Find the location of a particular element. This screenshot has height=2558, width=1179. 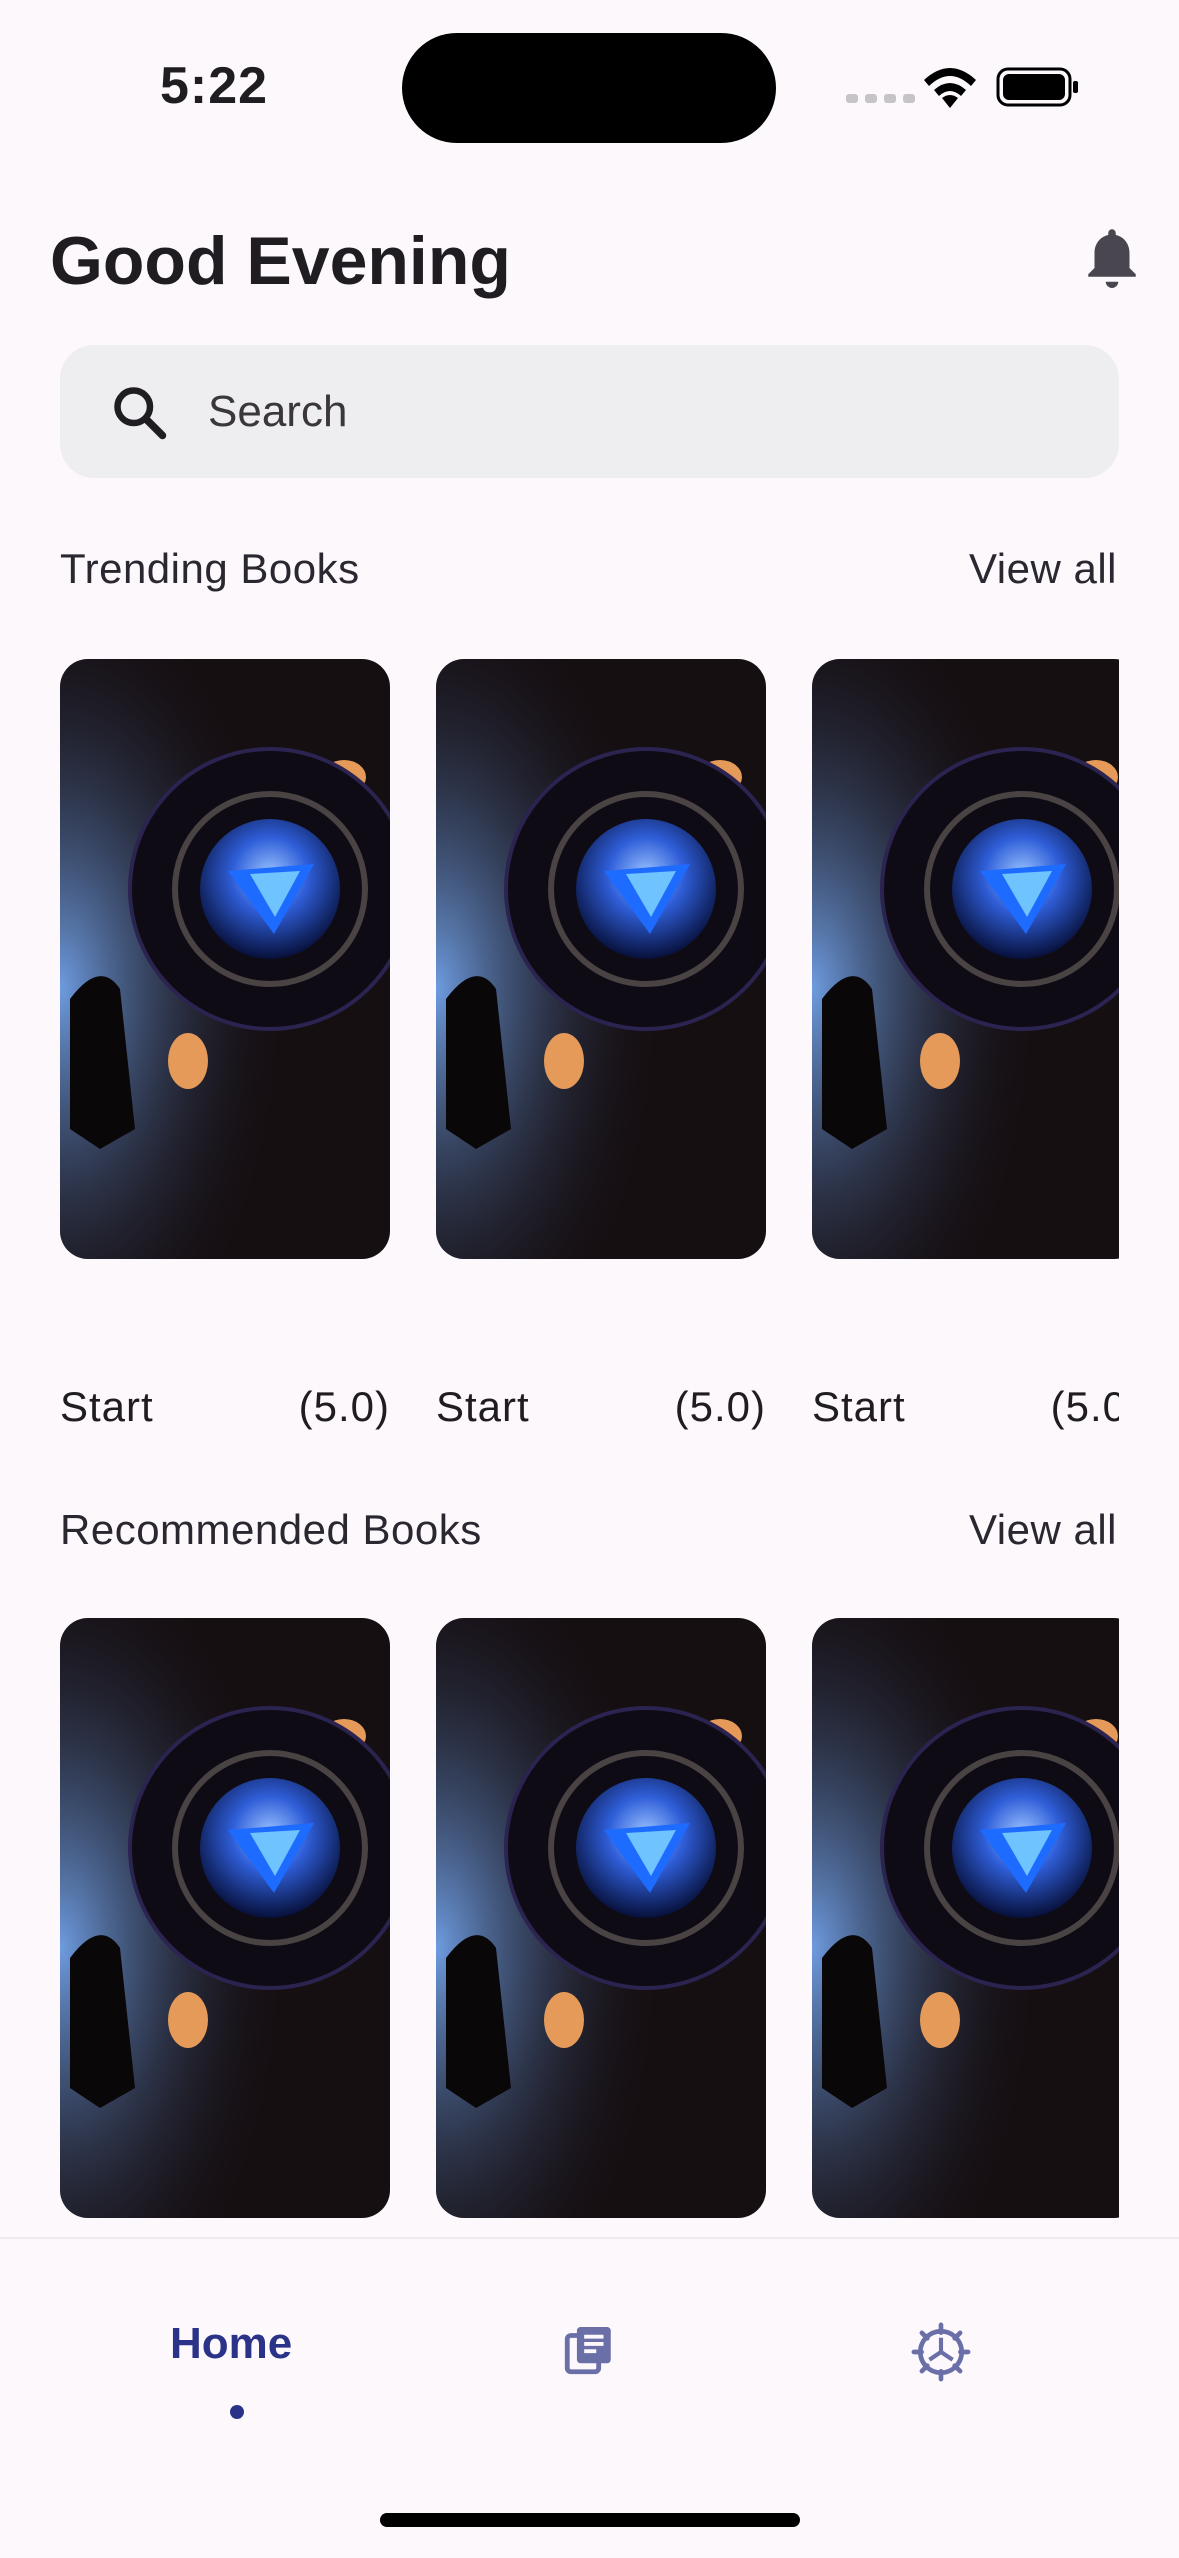

status-time: 5:22 is located at coordinates (214, 86).